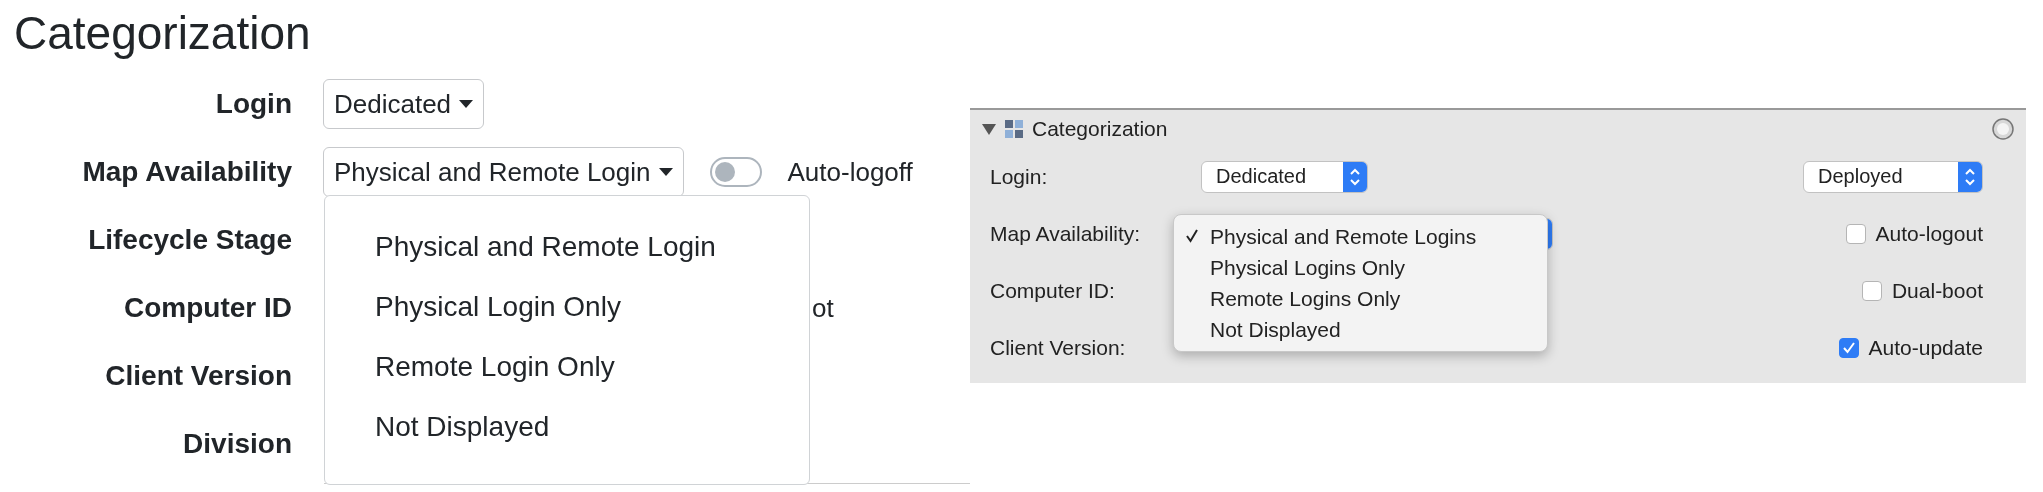 The image size is (2043, 492). Describe the element at coordinates (1284, 176) in the screenshot. I see `popup-button: Dedicated` at that location.